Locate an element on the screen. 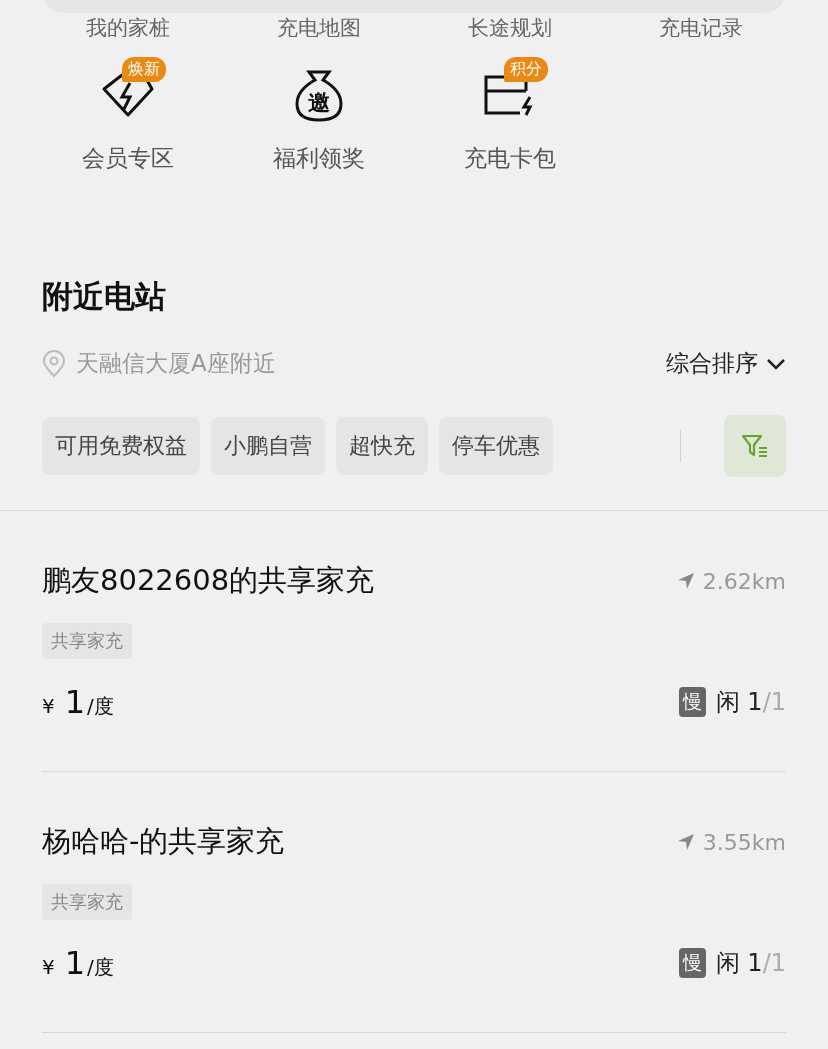 The image size is (828, 1049). filter-chip: 超快充 is located at coordinates (382, 446).